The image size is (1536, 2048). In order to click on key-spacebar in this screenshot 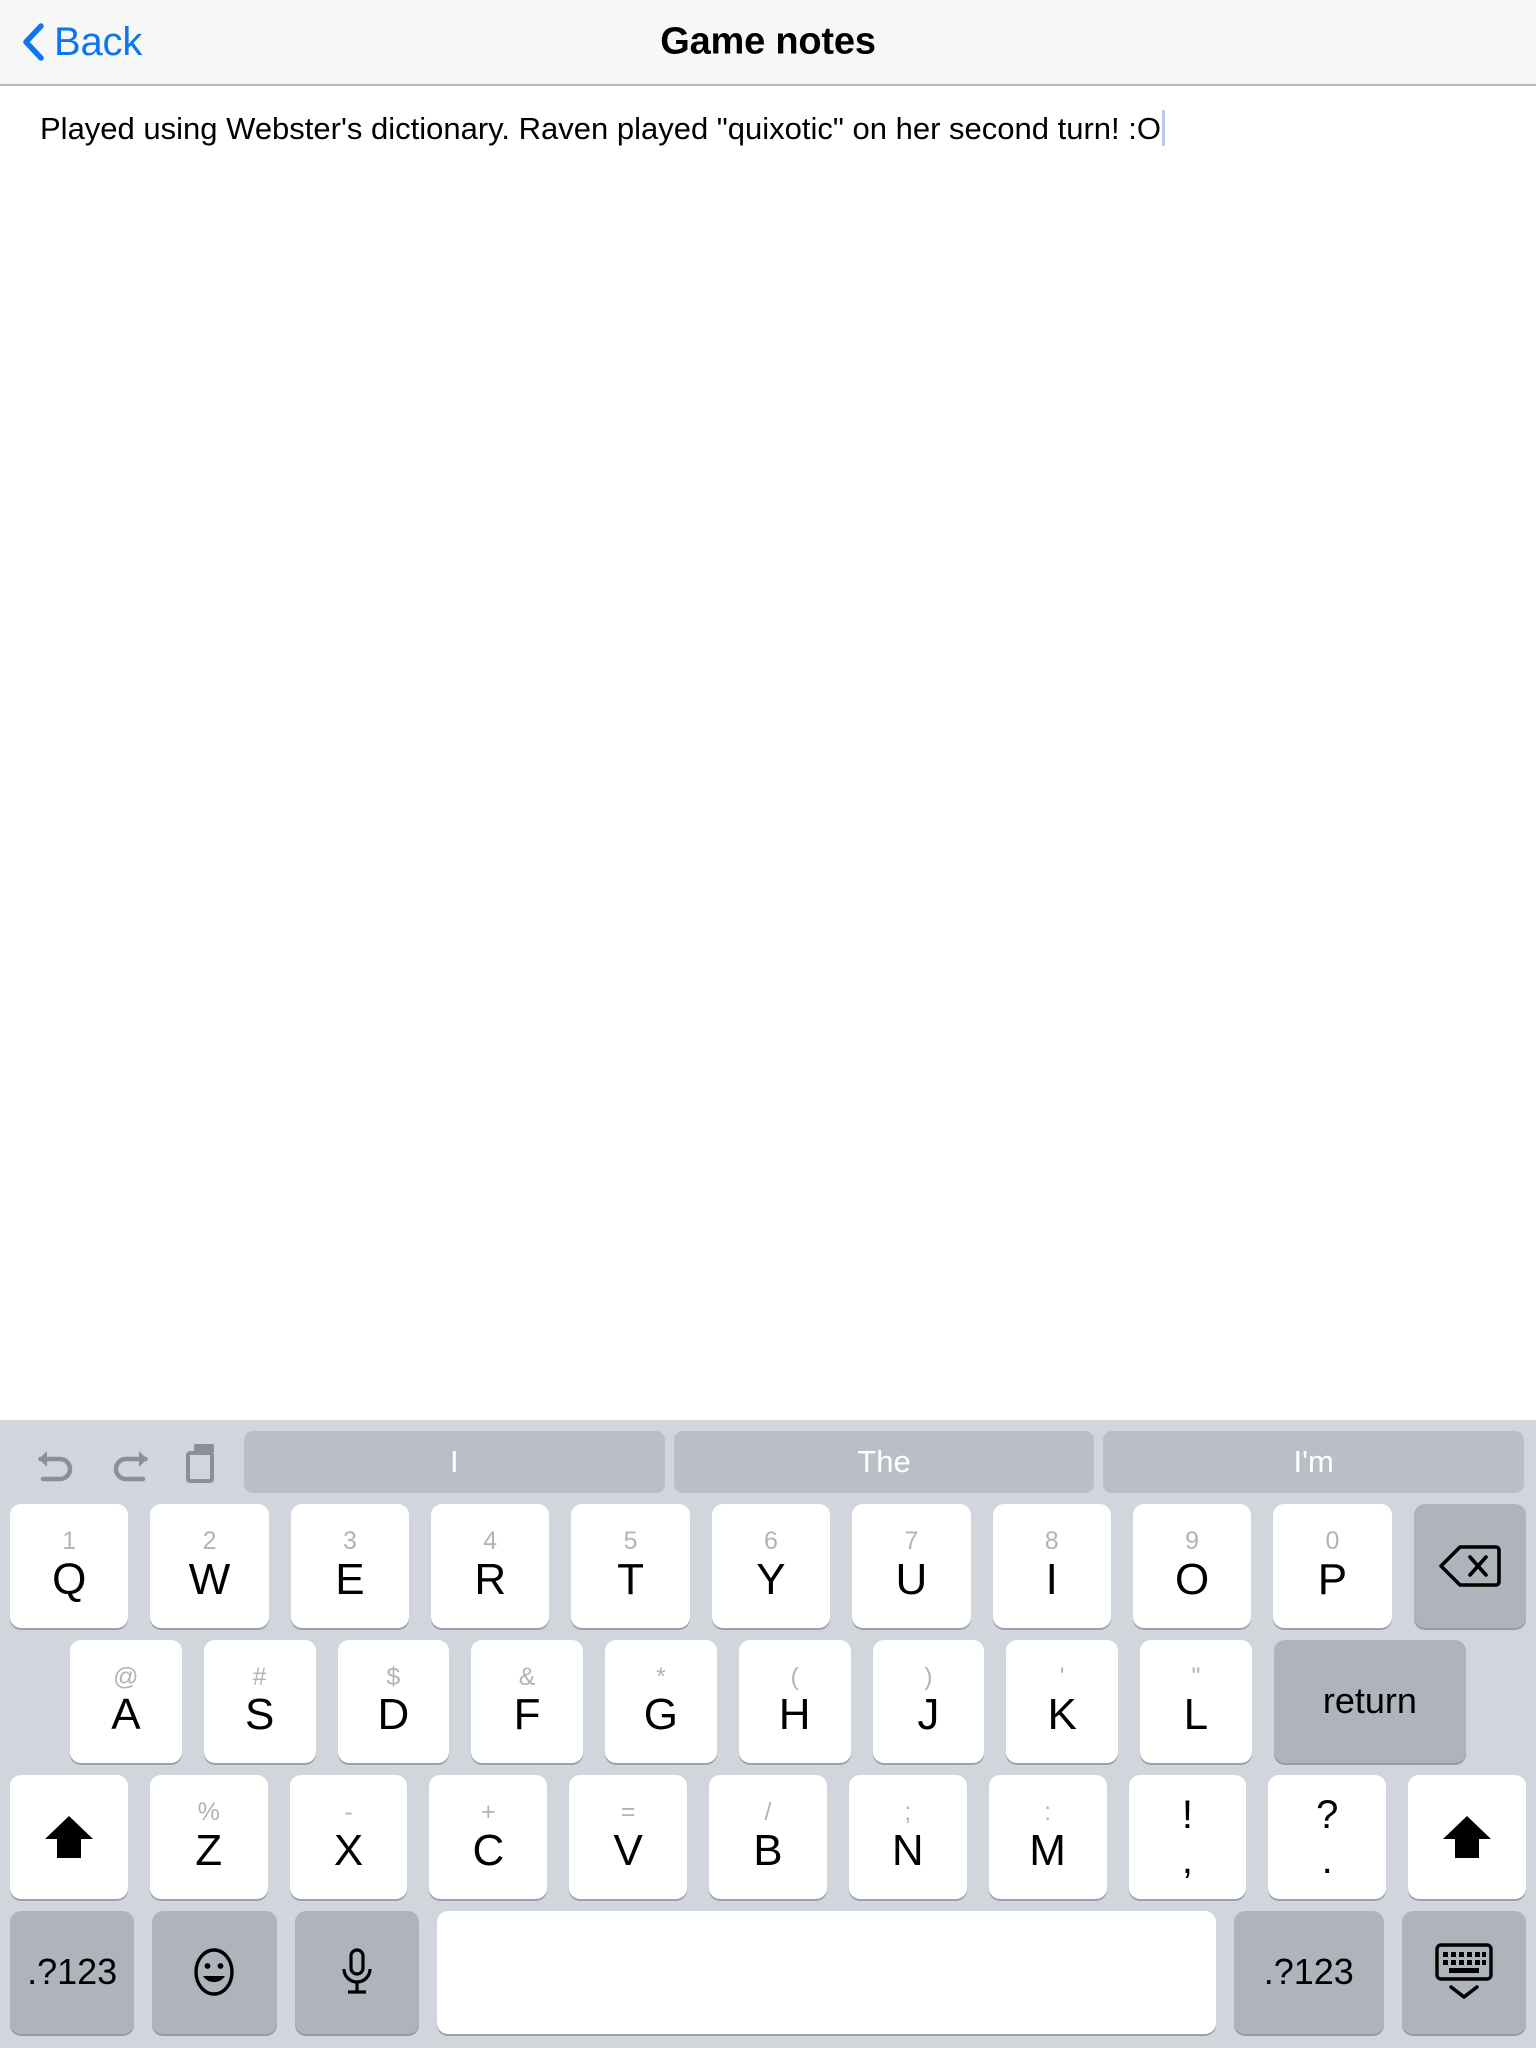, I will do `click(826, 1972)`.